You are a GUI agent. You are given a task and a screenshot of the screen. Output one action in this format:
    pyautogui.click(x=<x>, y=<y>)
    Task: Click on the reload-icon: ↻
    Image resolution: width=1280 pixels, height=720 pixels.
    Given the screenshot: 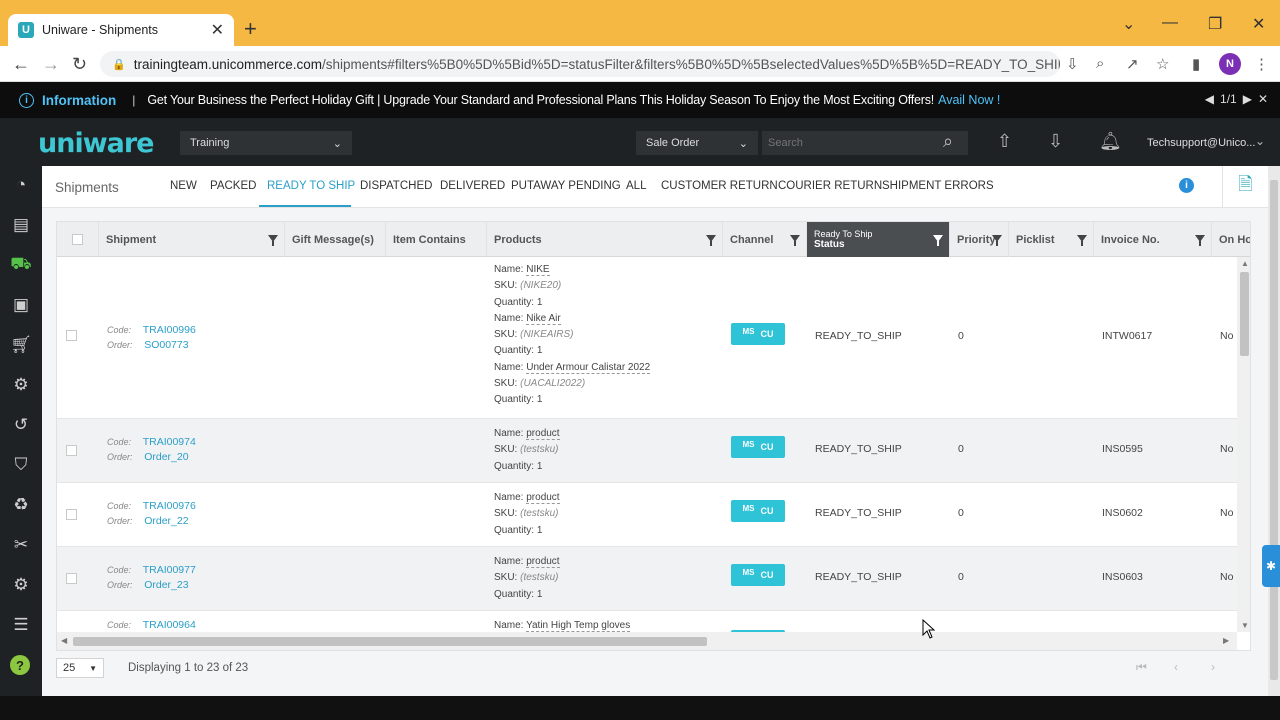 What is the action you would take?
    pyautogui.click(x=79, y=64)
    